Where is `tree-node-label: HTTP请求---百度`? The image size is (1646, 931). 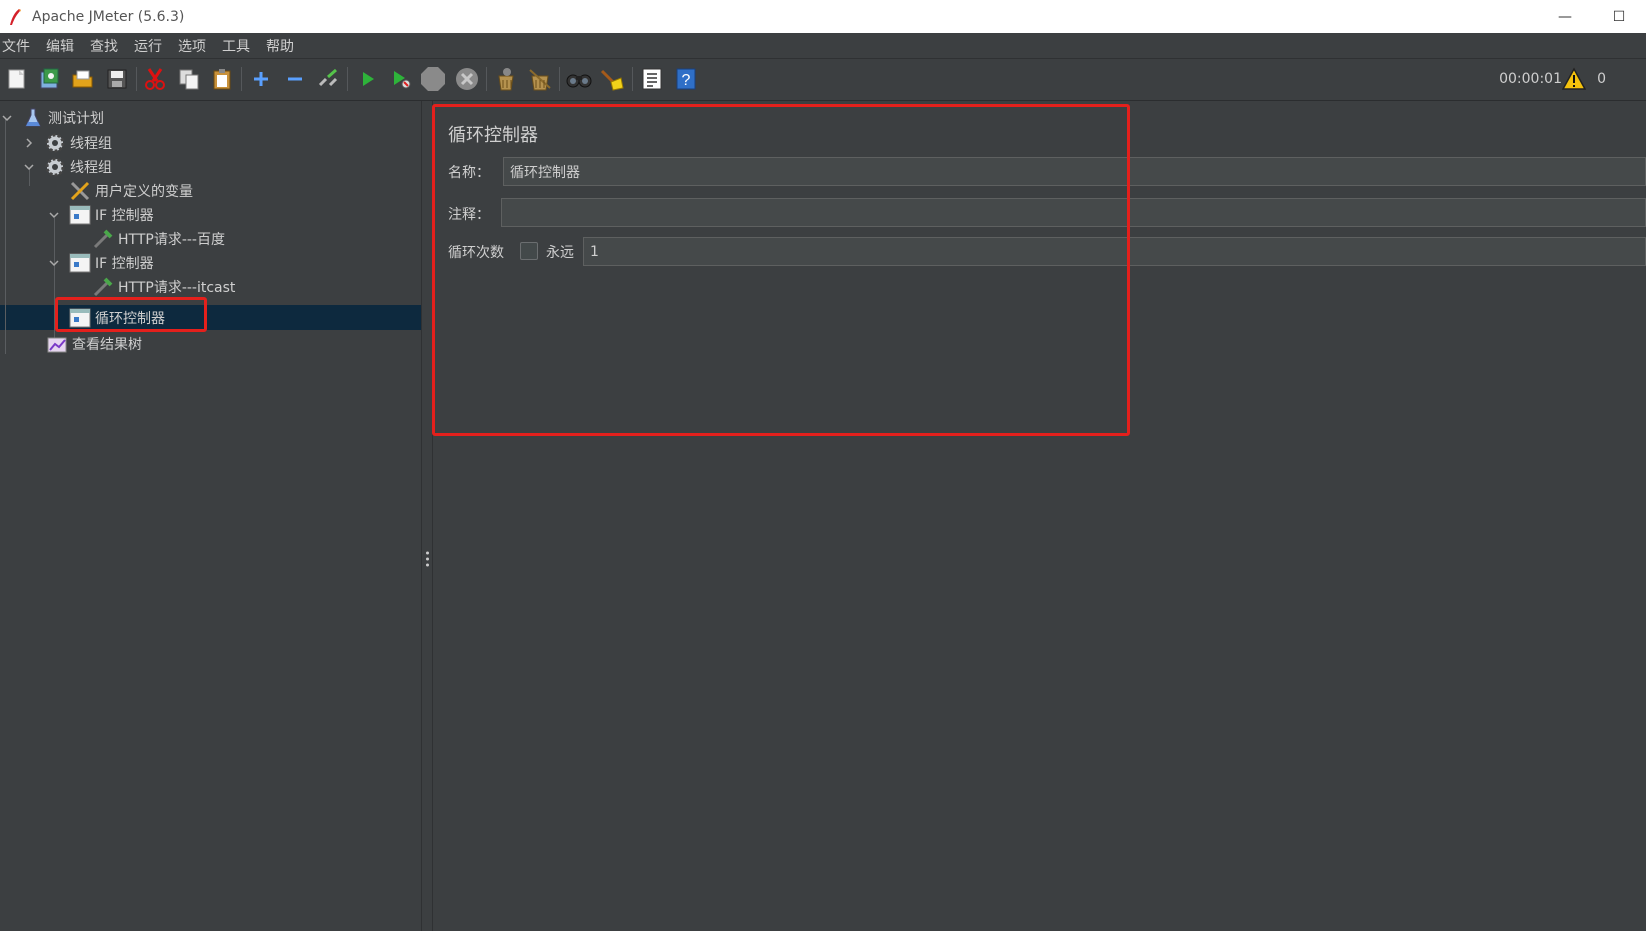 tree-node-label: HTTP请求---百度 is located at coordinates (171, 240).